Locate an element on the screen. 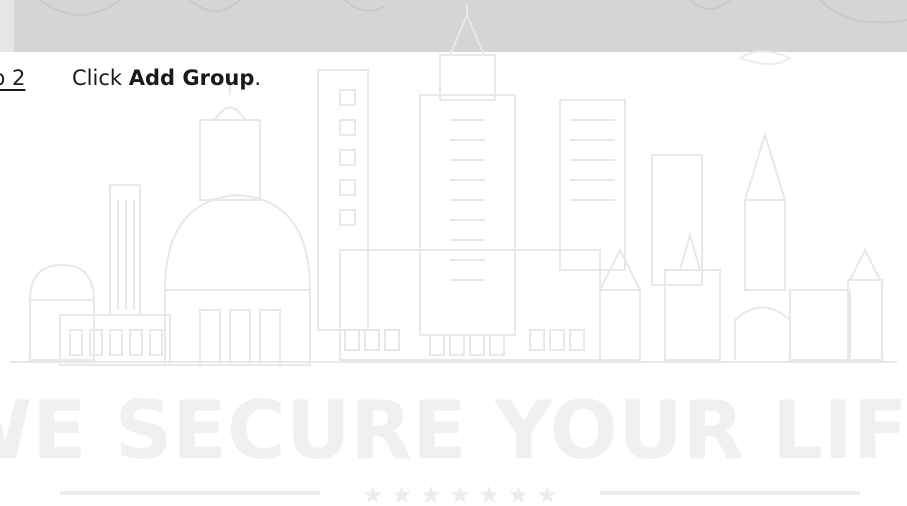 The width and height of the screenshot is (907, 506). watermark-stars: ★ ★ ★ ★ ★ ★ ★ is located at coordinates (460, 493).